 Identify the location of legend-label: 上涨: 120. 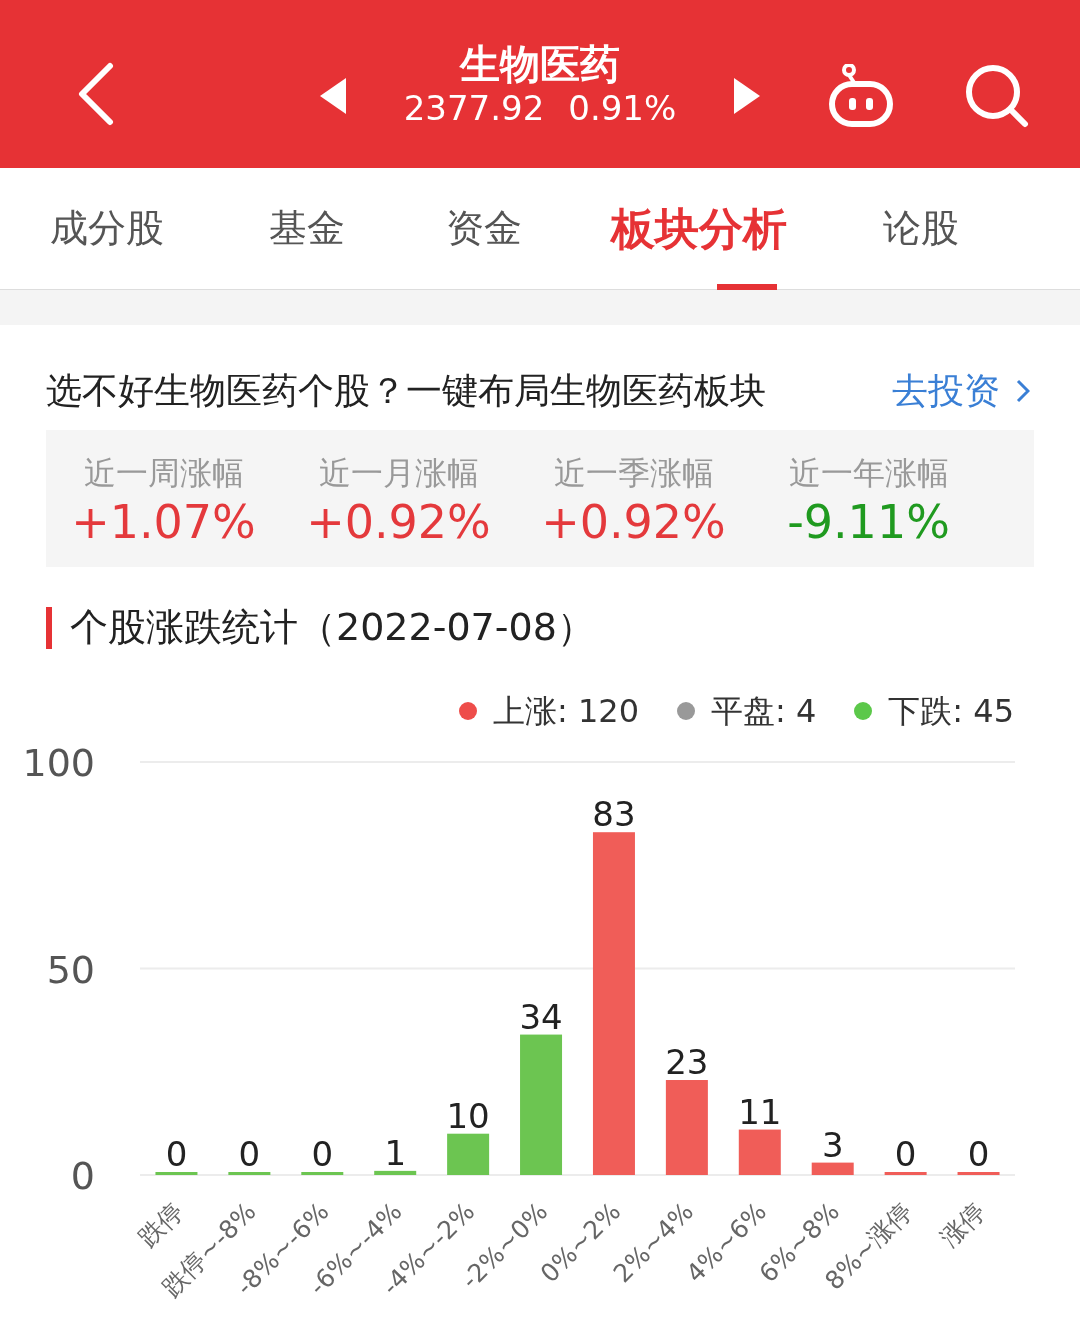
(566, 711).